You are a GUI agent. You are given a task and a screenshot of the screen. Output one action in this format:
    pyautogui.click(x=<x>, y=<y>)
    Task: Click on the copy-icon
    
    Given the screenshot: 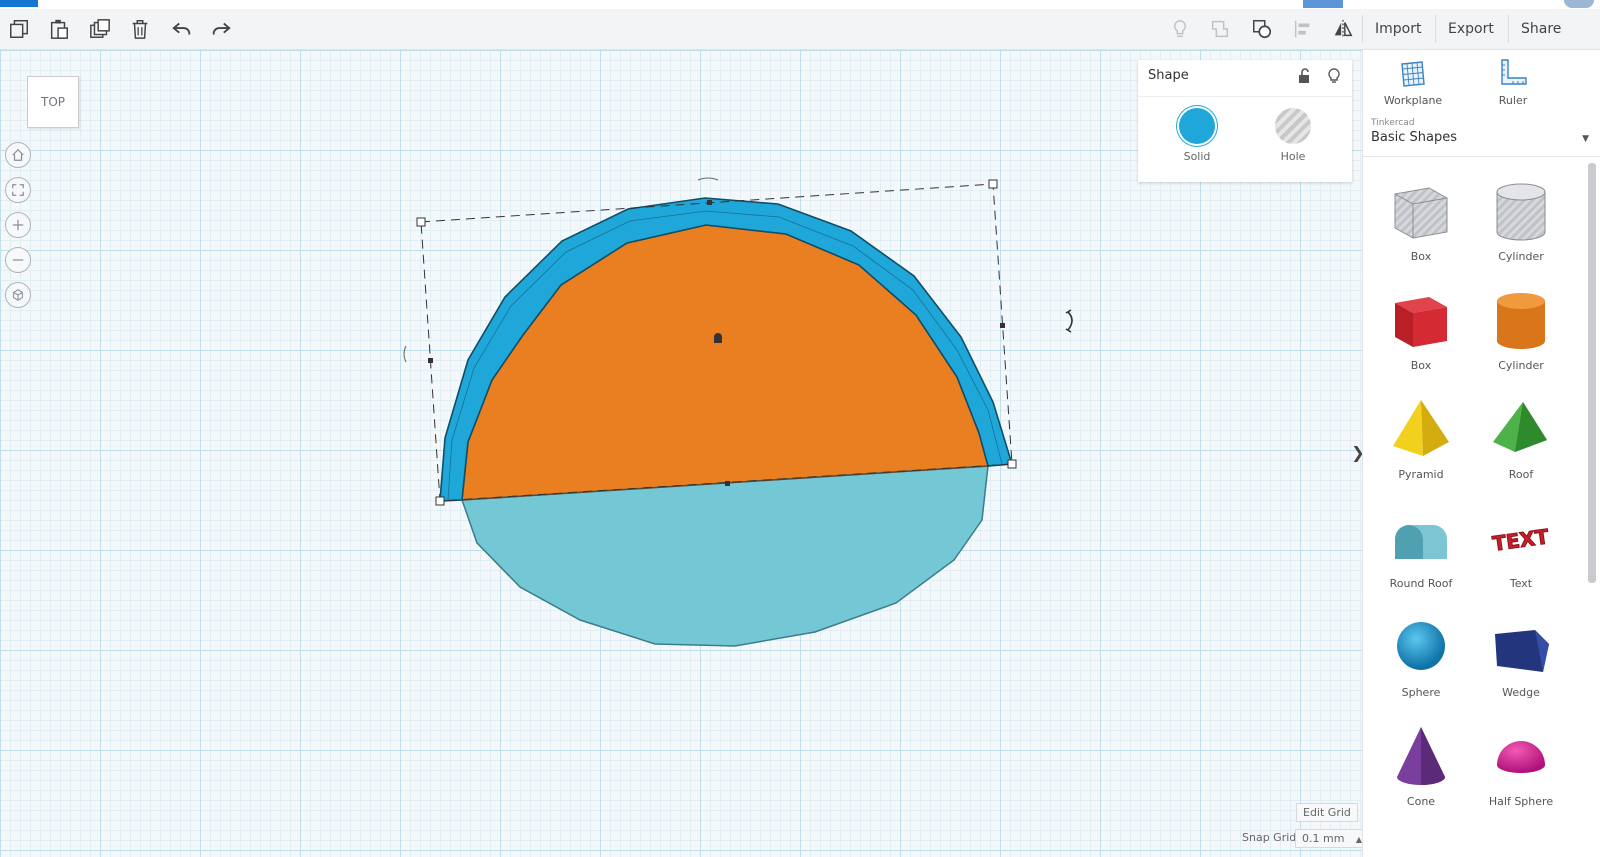 What is the action you would take?
    pyautogui.click(x=19, y=29)
    